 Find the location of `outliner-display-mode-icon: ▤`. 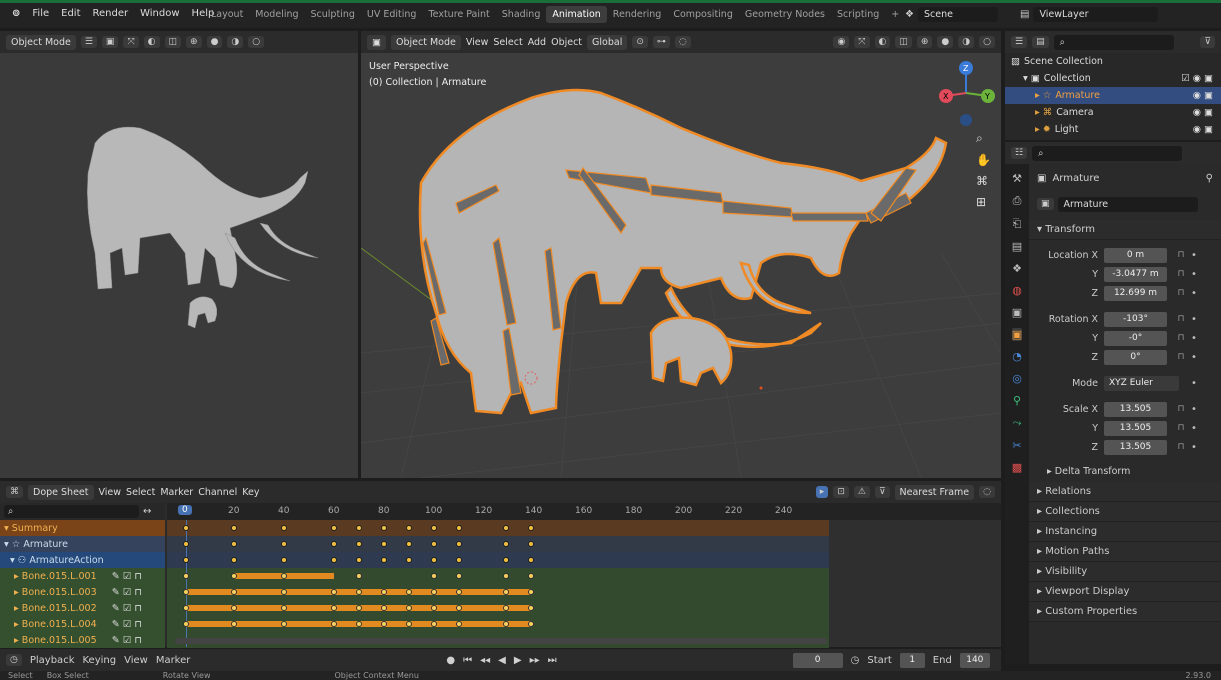

outliner-display-mode-icon: ▤ is located at coordinates (1040, 42).